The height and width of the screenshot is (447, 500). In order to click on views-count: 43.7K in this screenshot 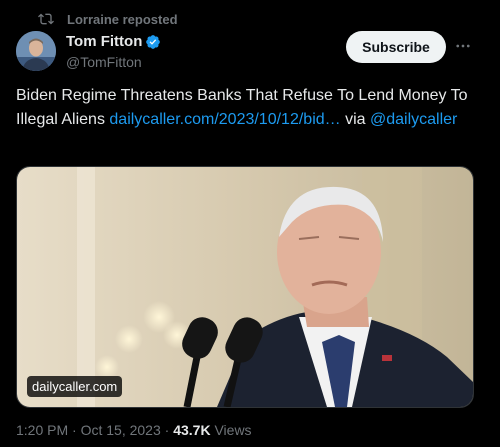, I will do `click(192, 430)`.